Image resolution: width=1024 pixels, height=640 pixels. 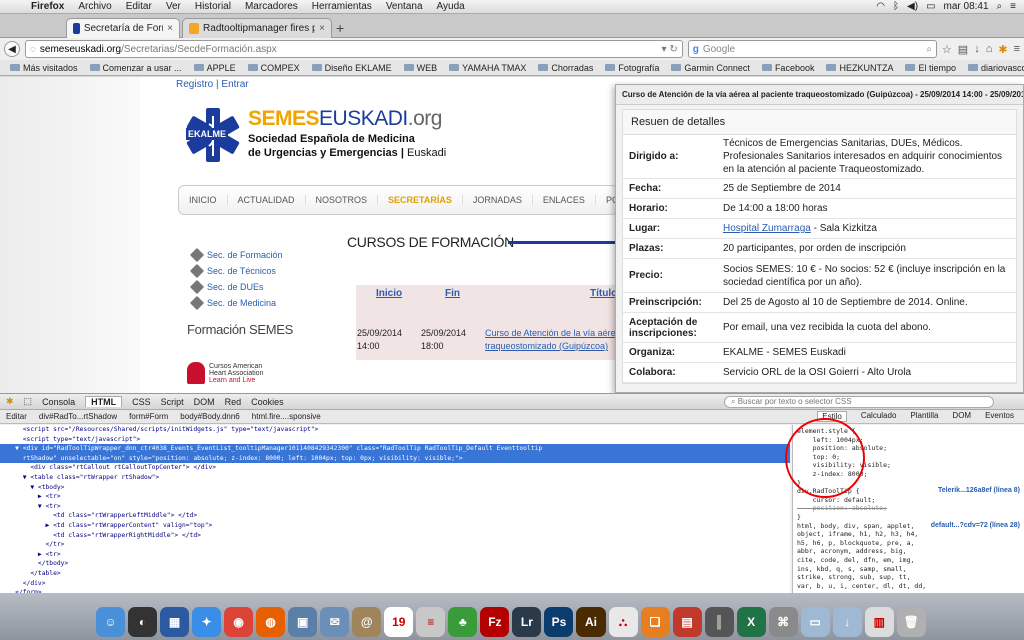 What do you see at coordinates (908, 586) in the screenshot?
I see `css-rule-line: var, b, u, i, center, dl, dt, dd,` at bounding box center [908, 586].